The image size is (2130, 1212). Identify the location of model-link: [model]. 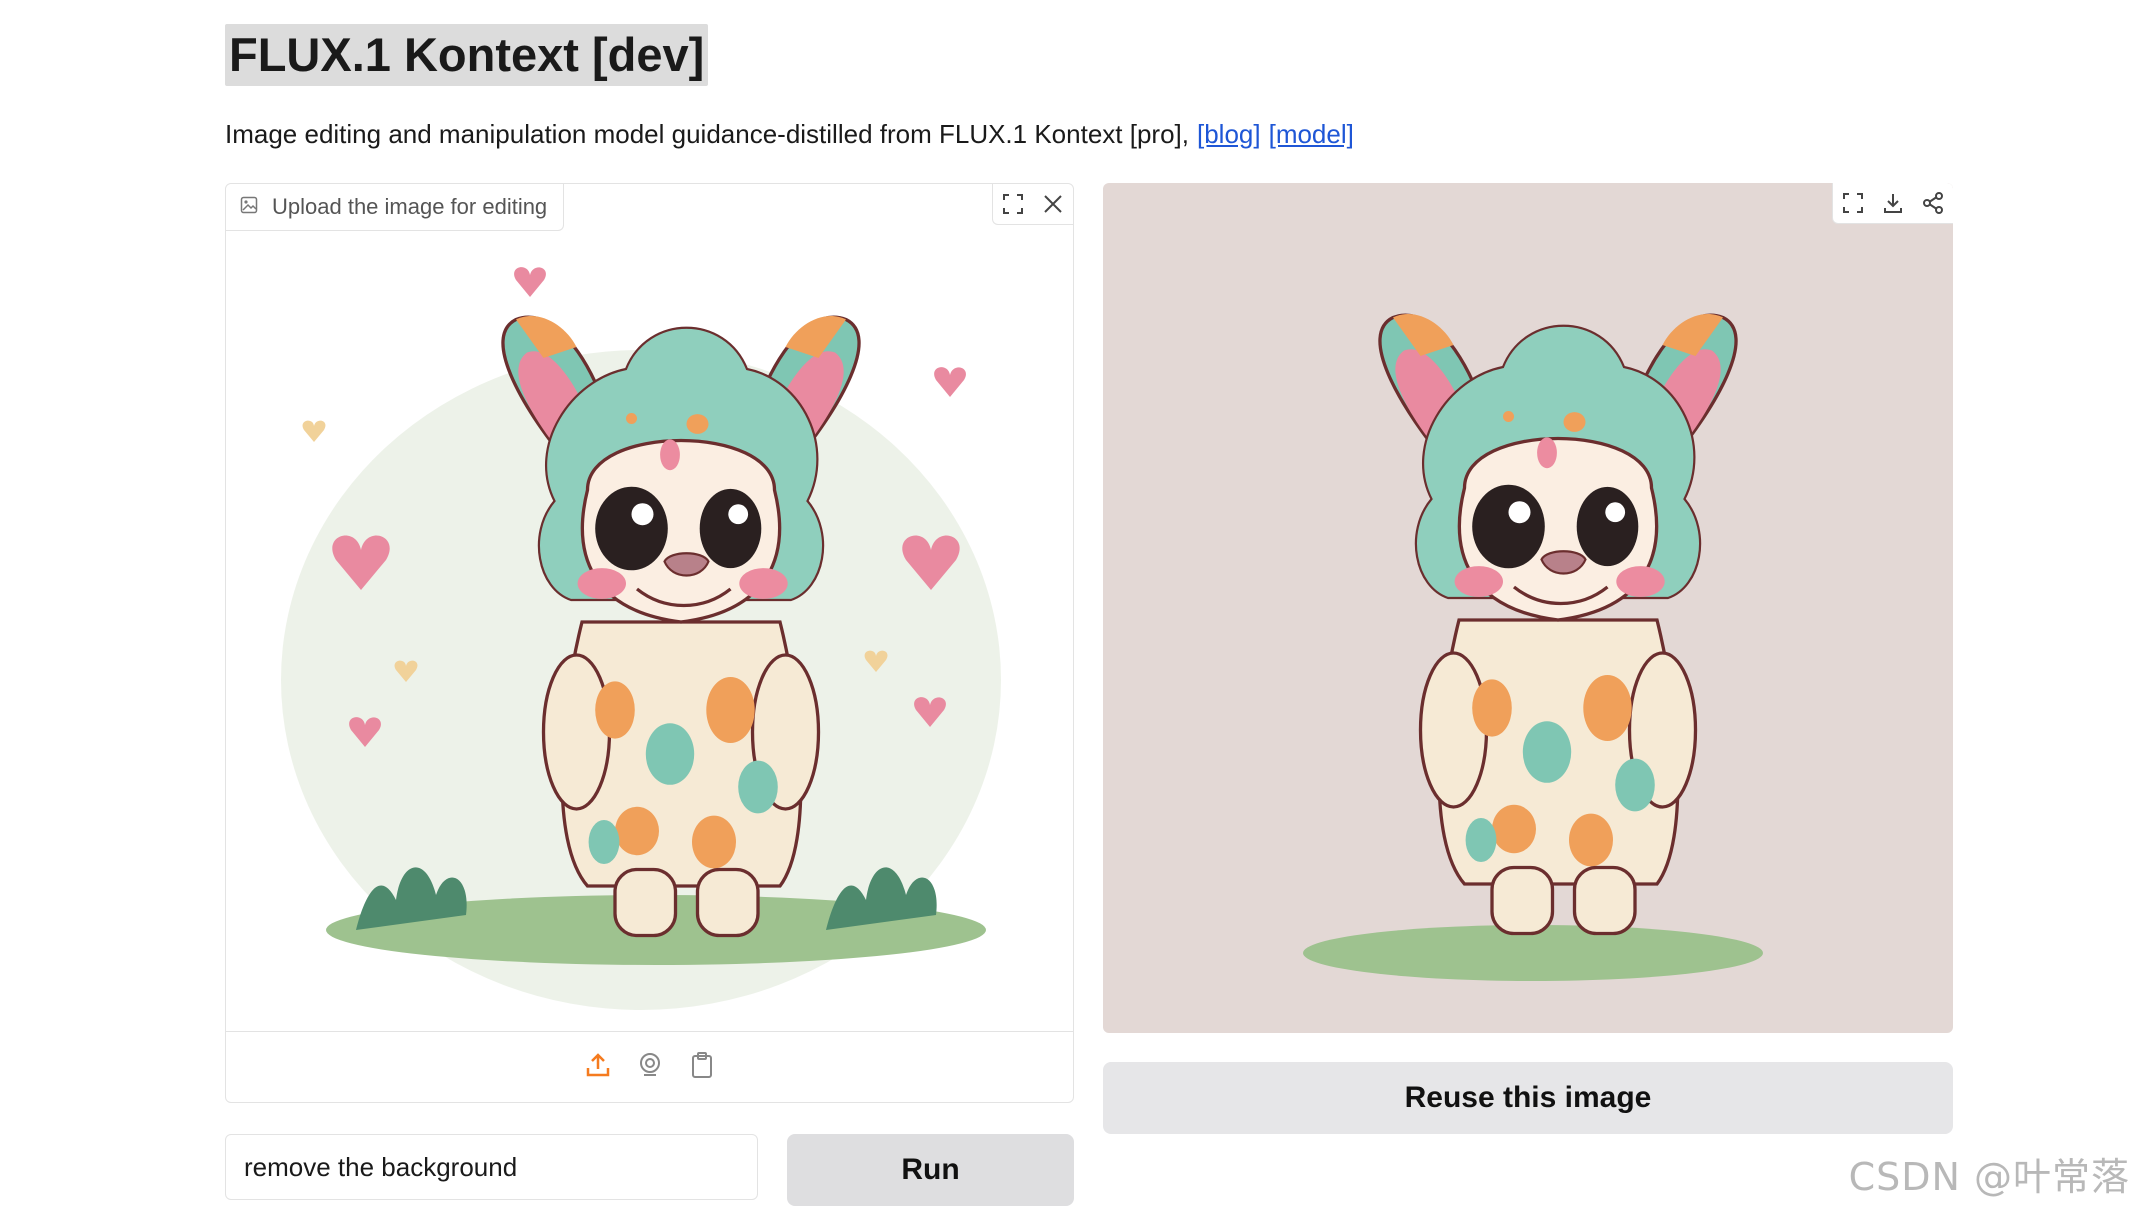
(1311, 134).